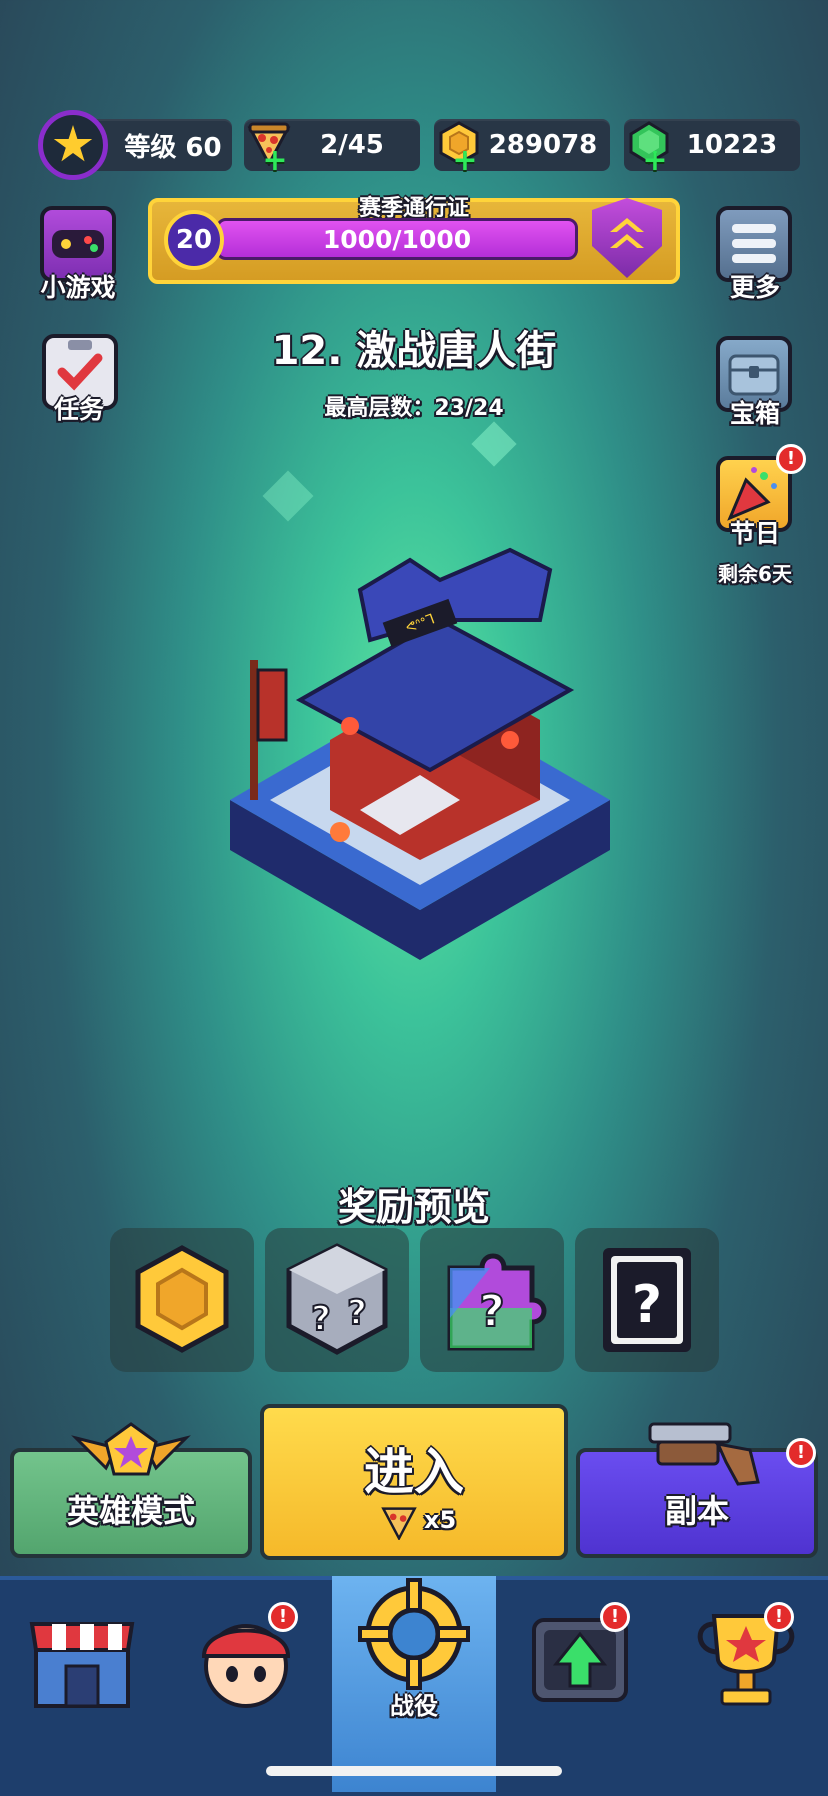  What do you see at coordinates (413, 1207) in the screenshot?
I see `reward-preview-title: 奖励预览` at bounding box center [413, 1207].